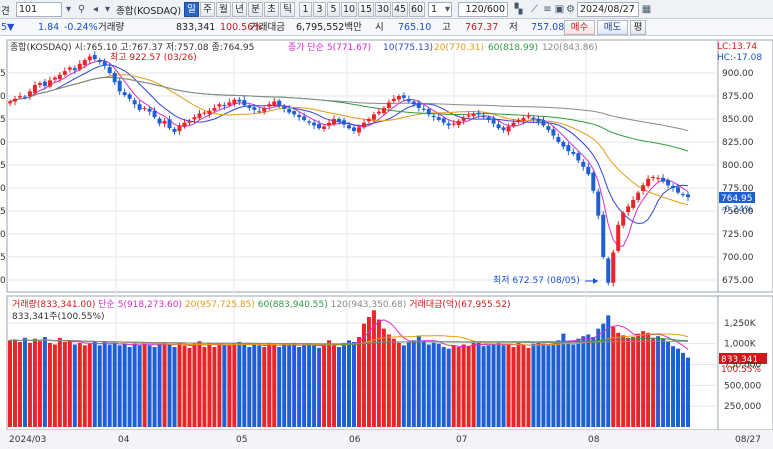 The height and width of the screenshot is (449, 773). What do you see at coordinates (646, 9) in the screenshot?
I see `calendar-icon: ▦` at bounding box center [646, 9].